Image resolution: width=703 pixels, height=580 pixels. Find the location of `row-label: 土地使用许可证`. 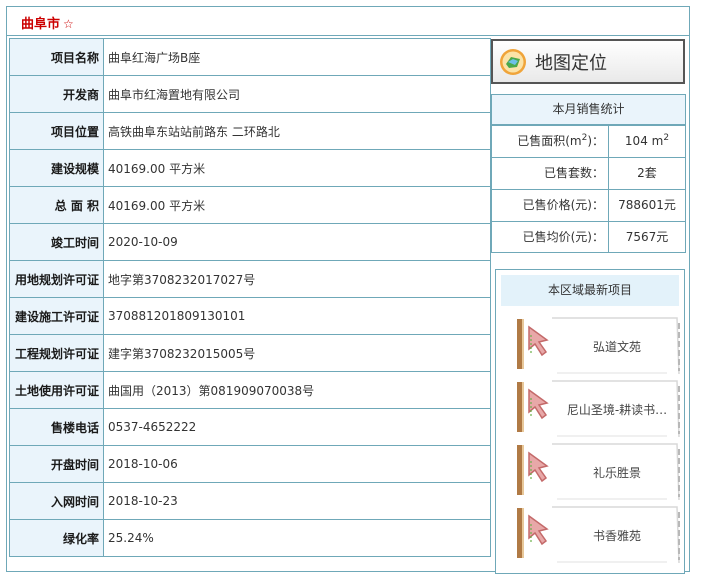

row-label: 土地使用许可证 is located at coordinates (56, 390).